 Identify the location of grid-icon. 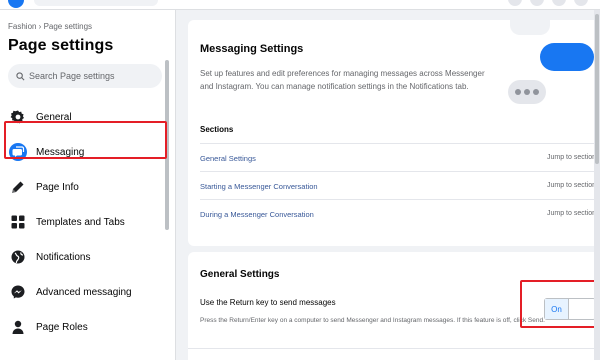
(18, 222).